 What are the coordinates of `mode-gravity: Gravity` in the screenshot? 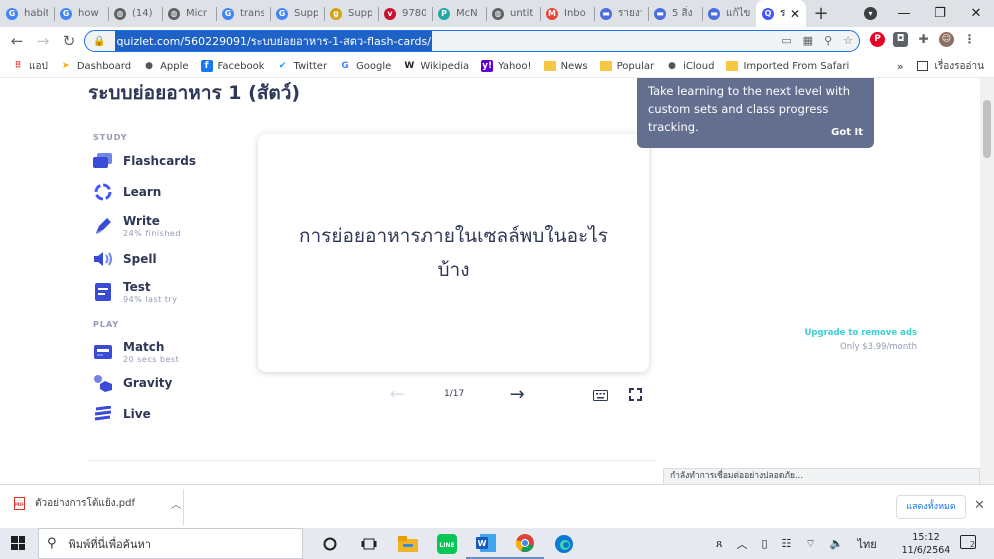 It's located at (132, 383).